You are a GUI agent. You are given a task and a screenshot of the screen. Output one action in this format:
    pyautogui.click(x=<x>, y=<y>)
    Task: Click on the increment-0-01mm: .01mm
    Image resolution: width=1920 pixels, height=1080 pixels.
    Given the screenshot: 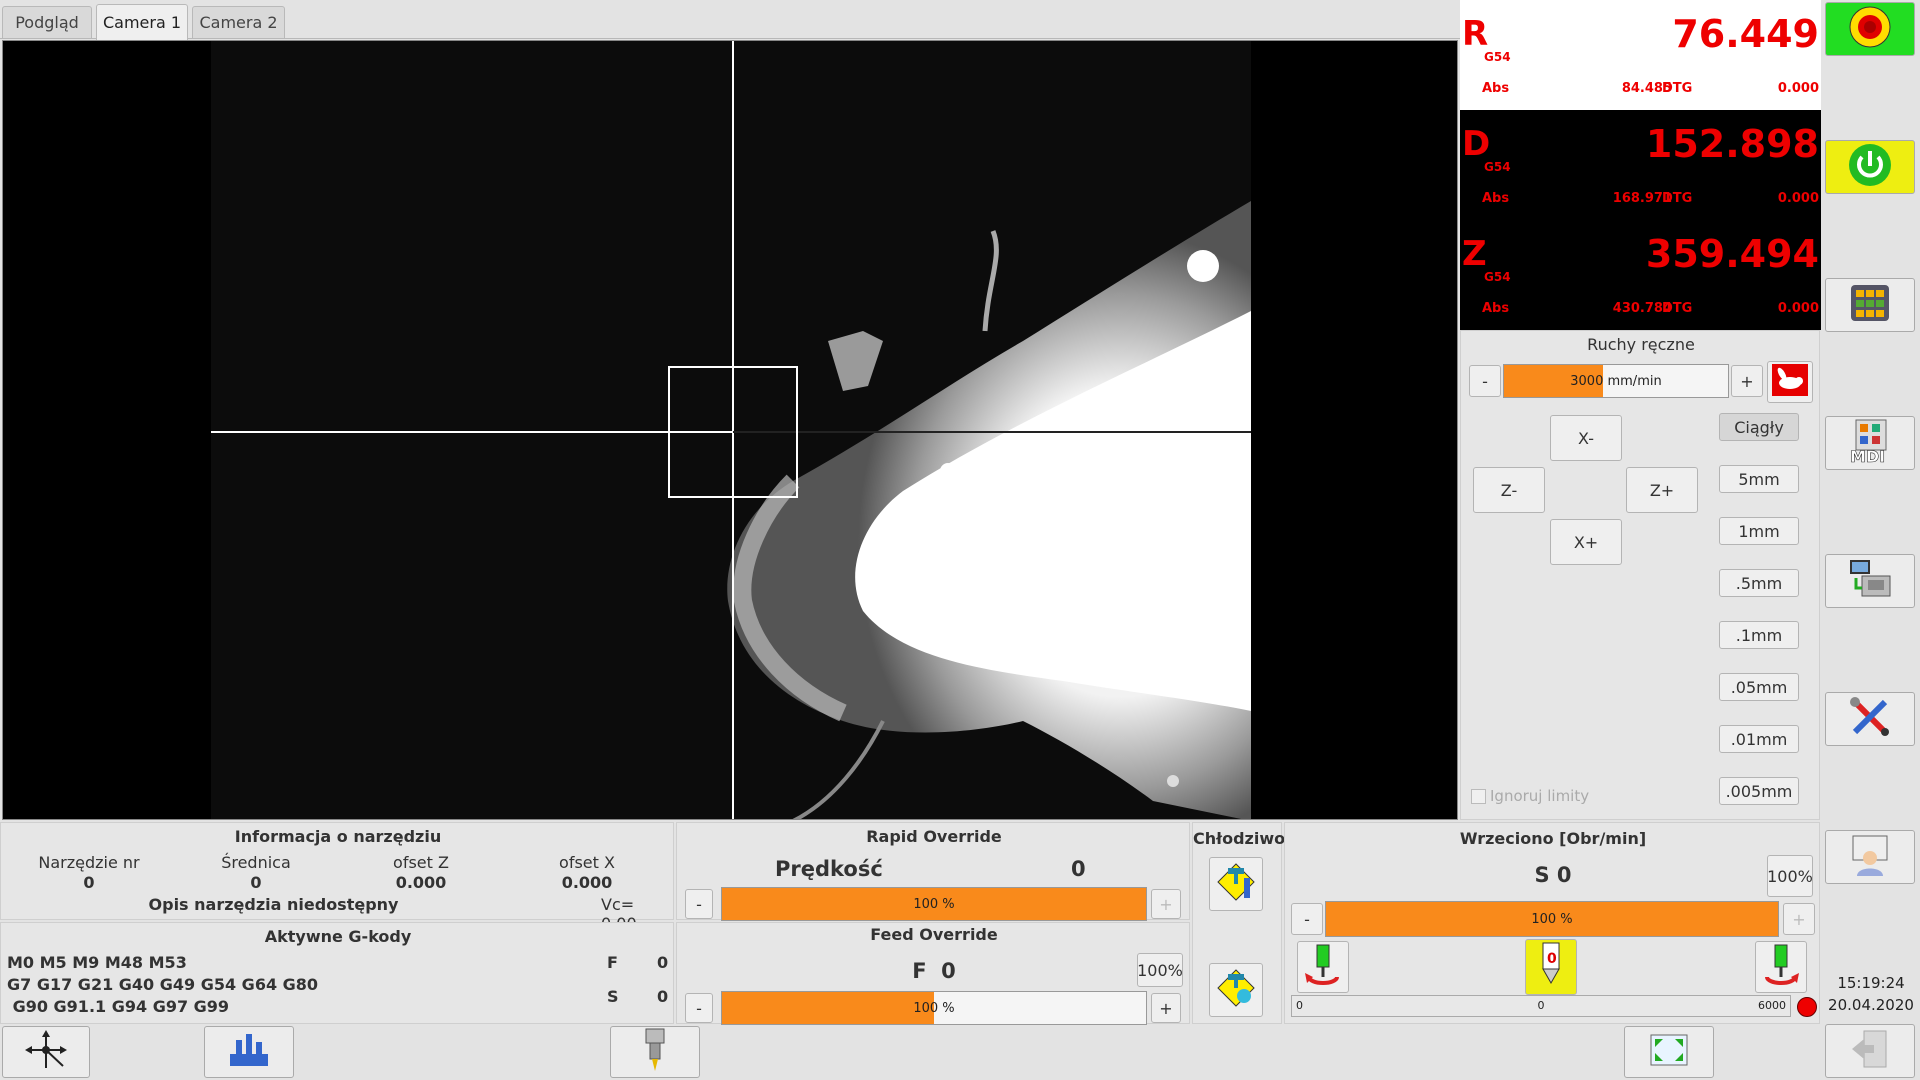 What is the action you would take?
    pyautogui.click(x=1759, y=739)
    